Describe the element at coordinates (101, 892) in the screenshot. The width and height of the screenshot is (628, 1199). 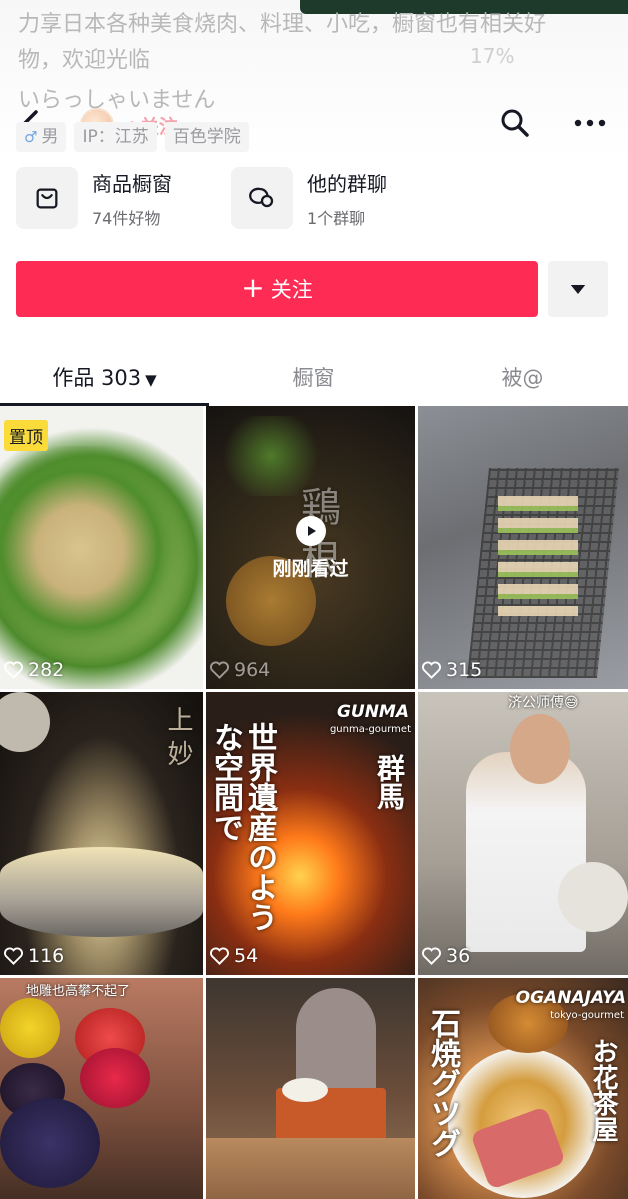
I see `fryer-image` at that location.